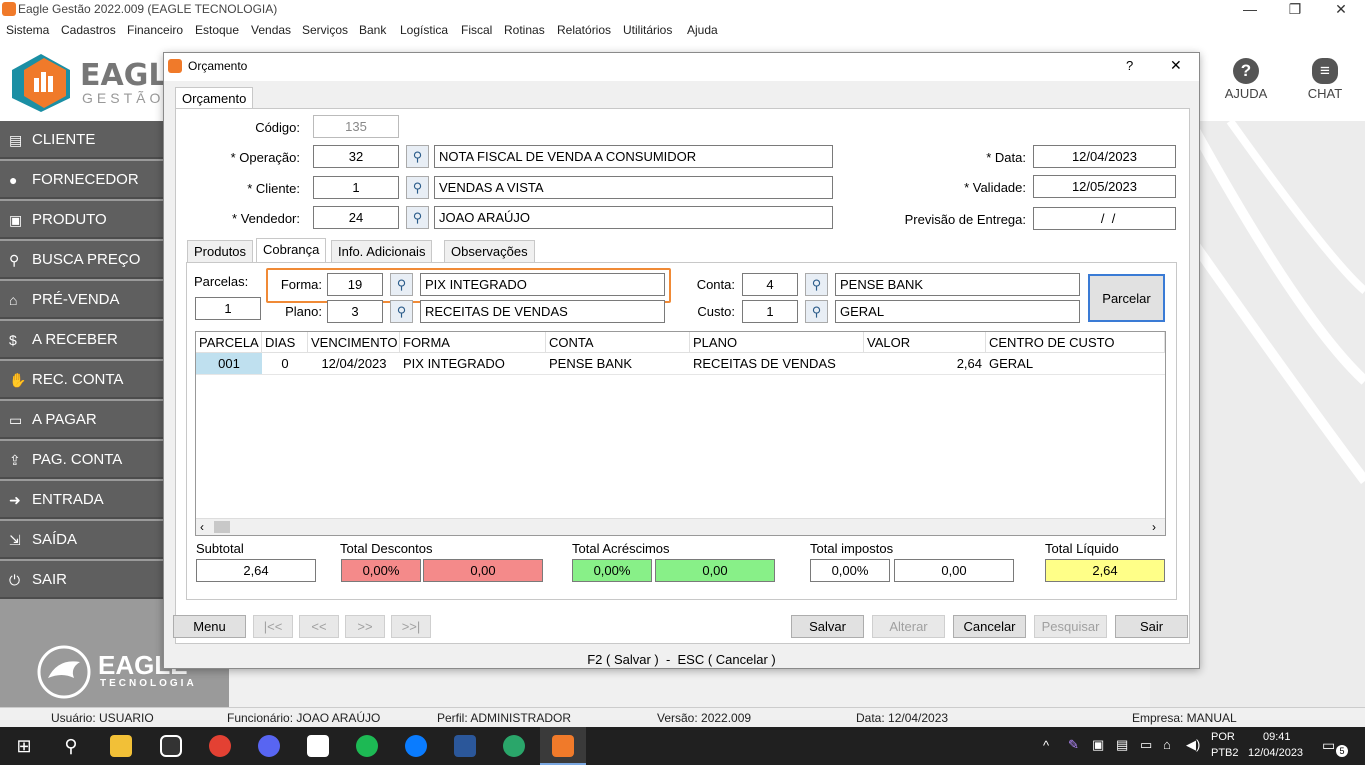 The width and height of the screenshot is (1365, 765). Describe the element at coordinates (1167, 744) in the screenshot. I see `tray-network-icon: ⌂` at that location.